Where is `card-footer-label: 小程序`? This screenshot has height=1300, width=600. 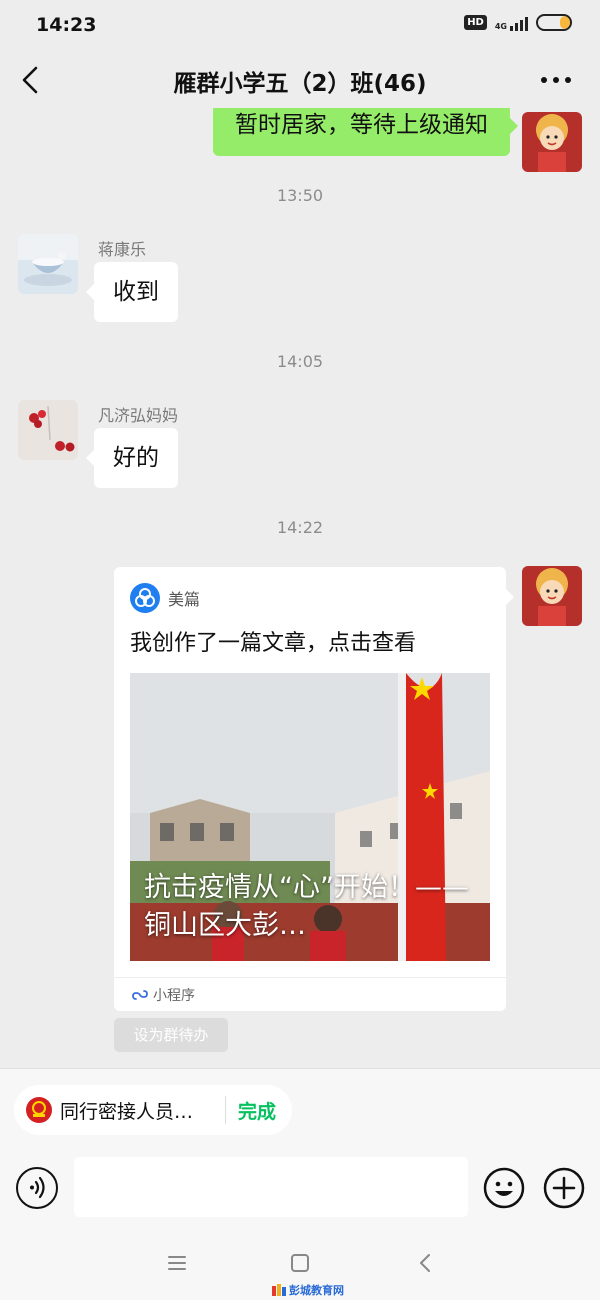 card-footer-label: 小程序 is located at coordinates (174, 995).